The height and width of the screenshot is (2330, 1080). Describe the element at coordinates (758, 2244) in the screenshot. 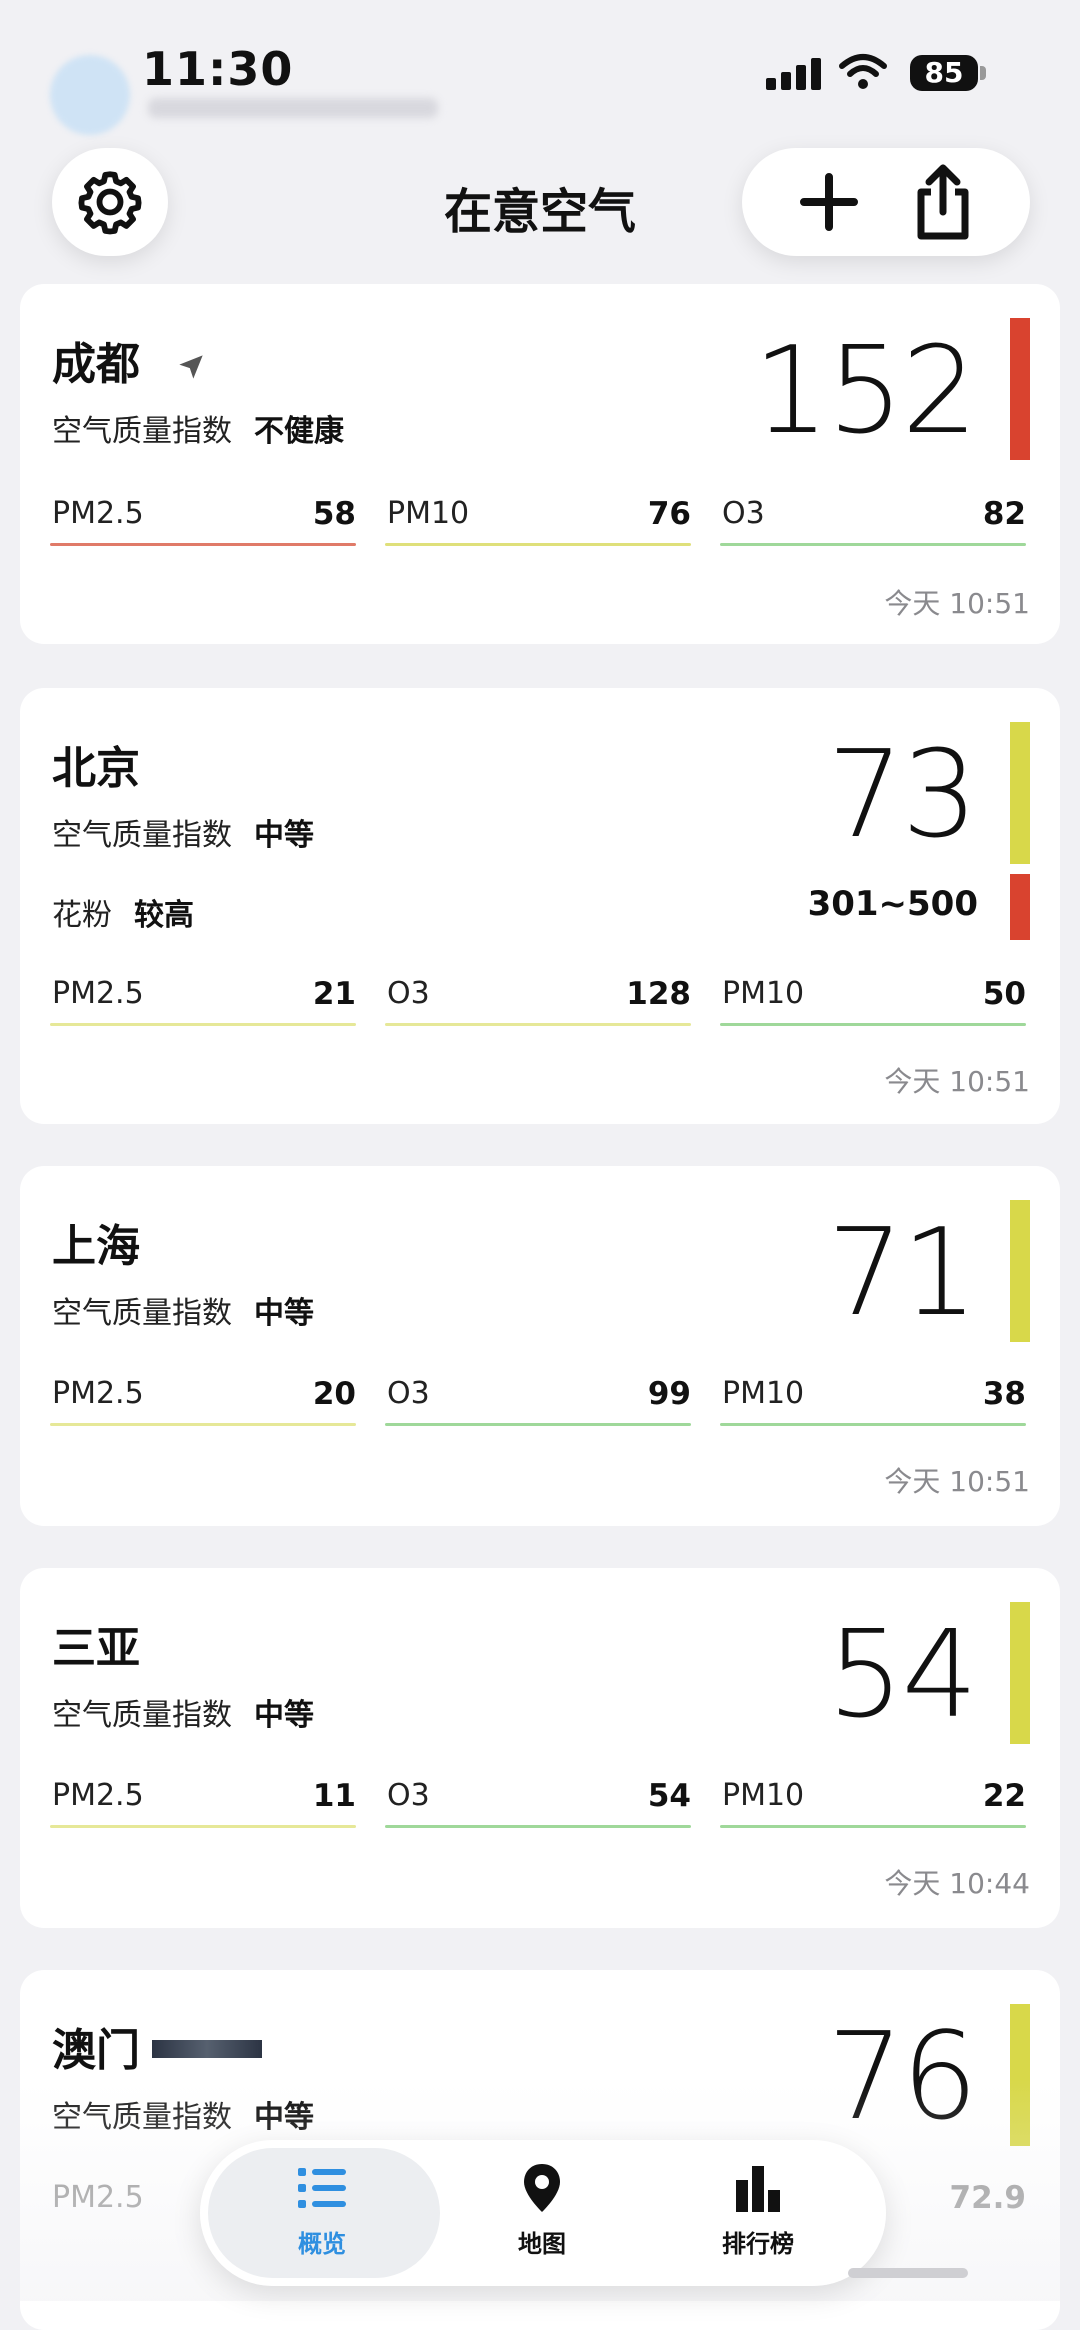

I see `tab-label: 排行榜` at that location.